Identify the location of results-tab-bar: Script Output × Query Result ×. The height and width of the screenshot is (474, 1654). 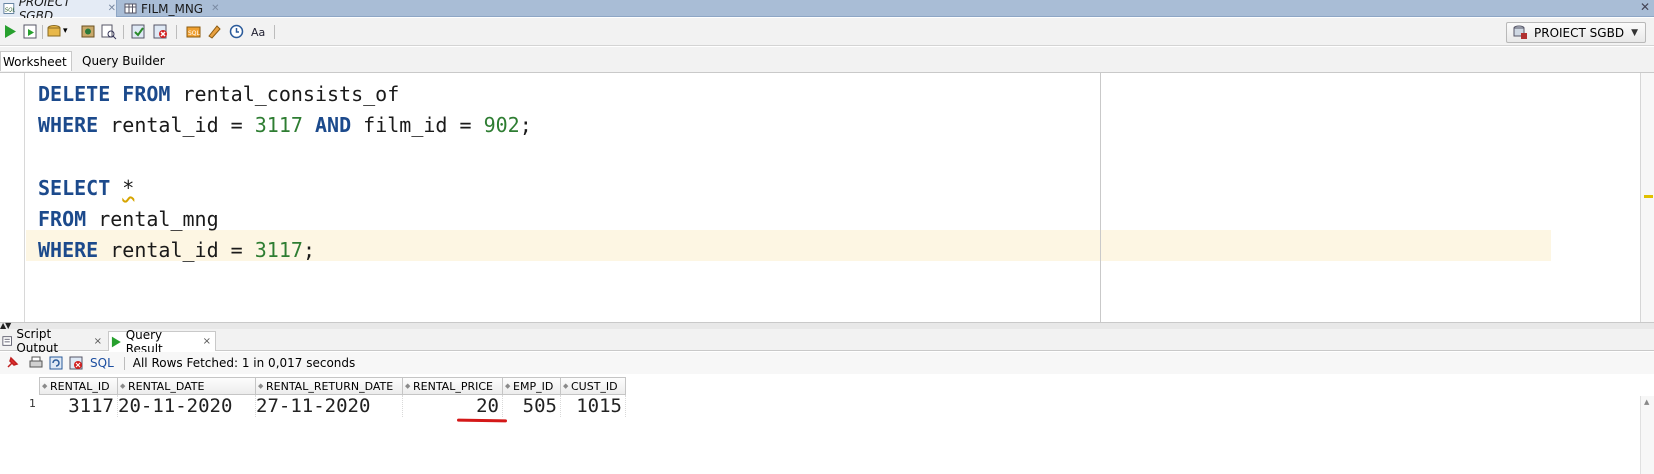
(827, 341).